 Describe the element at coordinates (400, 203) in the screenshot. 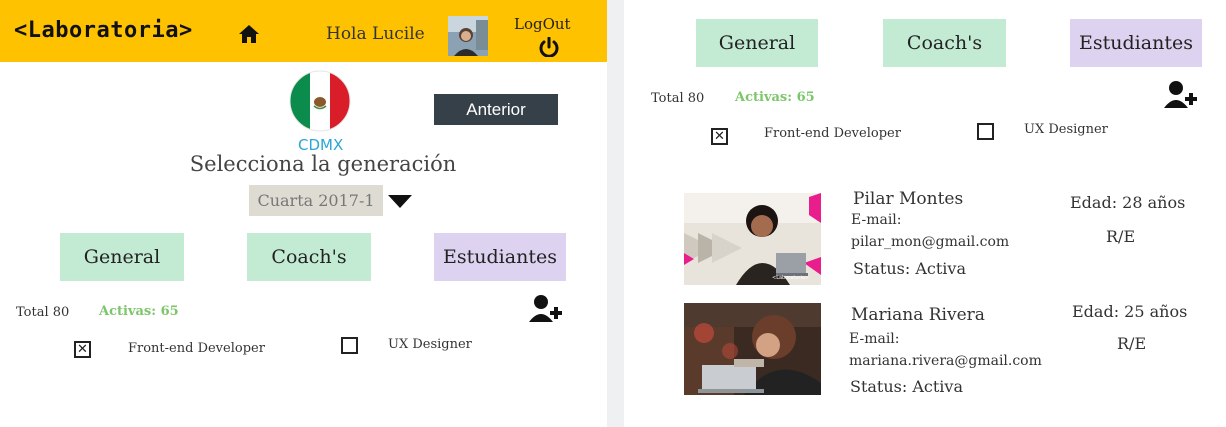

I see `caret-down-icon` at that location.